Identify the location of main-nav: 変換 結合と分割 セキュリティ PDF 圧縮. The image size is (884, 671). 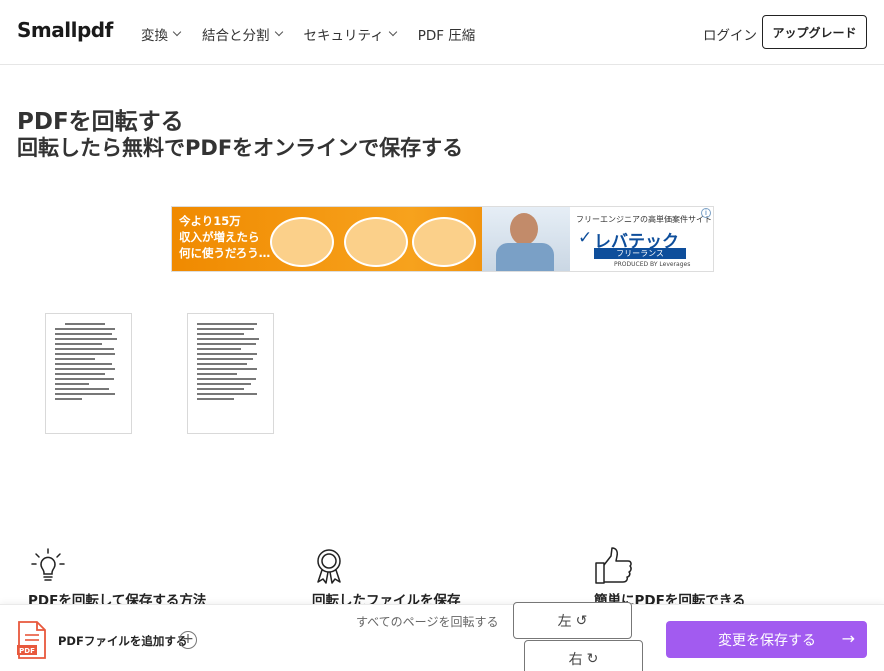
(308, 34).